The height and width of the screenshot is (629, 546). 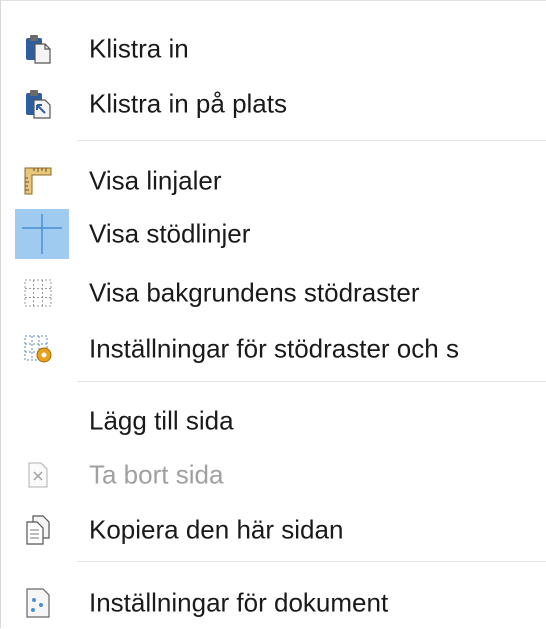 What do you see at coordinates (139, 48) in the screenshot?
I see `menu-item-label: Klistra in` at bounding box center [139, 48].